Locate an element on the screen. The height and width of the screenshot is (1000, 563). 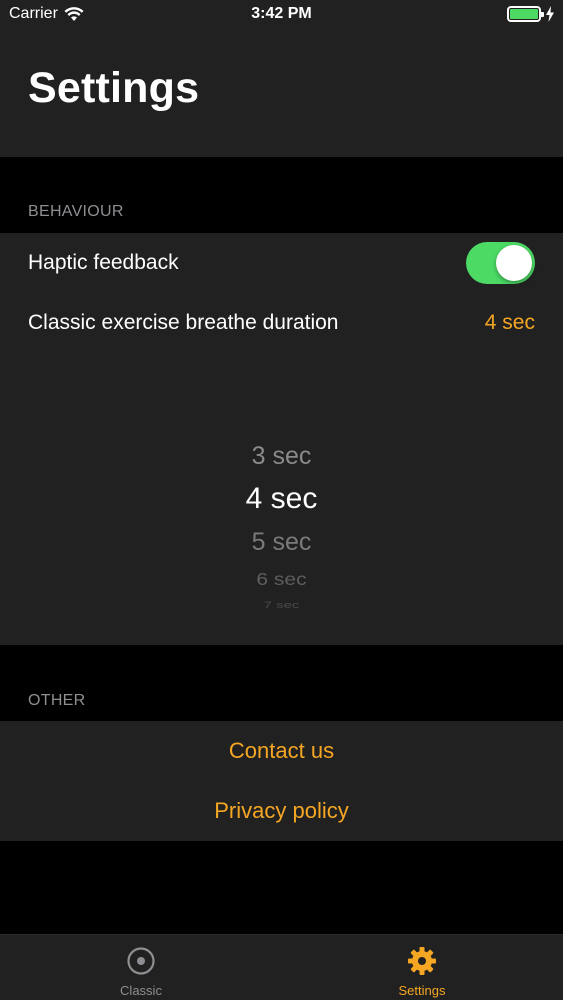
section-header-behaviour: BEHAVIOUR is located at coordinates (76, 211).